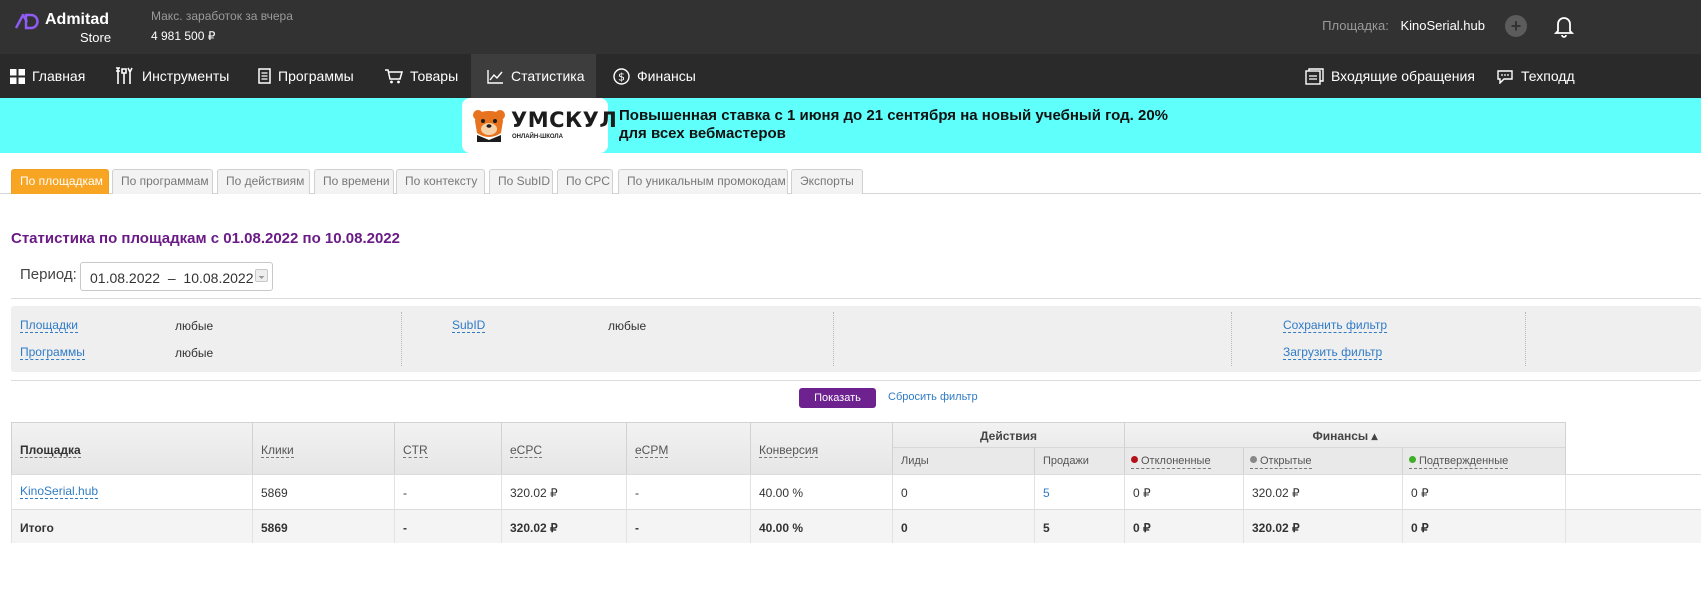 The image size is (1701, 608). I want to click on column-header-label: Подтвержденные, so click(1459, 462).